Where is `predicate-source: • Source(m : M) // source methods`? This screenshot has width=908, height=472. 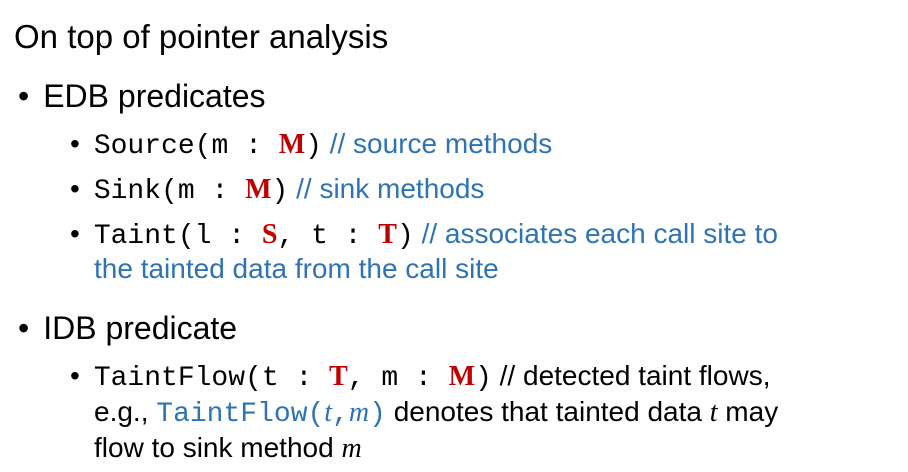 predicate-source: • Source(m : M) // source methods is located at coordinates (311, 145).